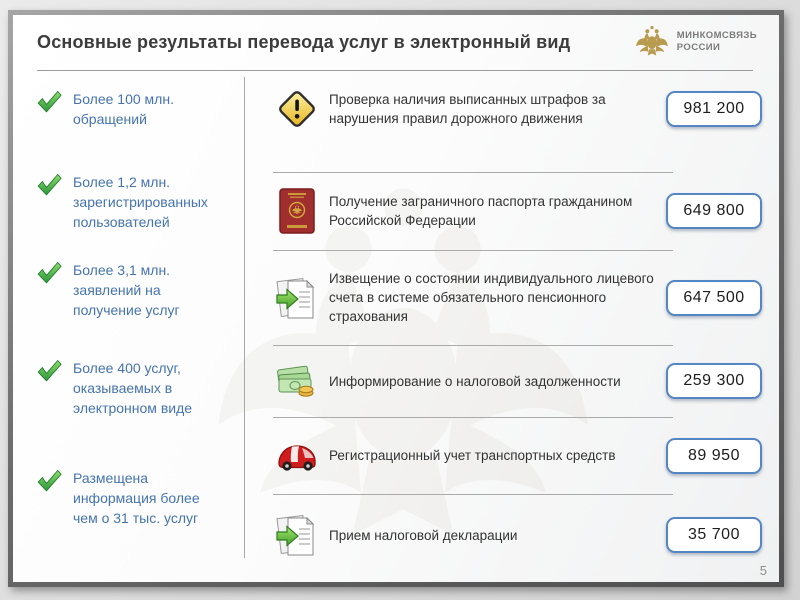 The image size is (800, 600). What do you see at coordinates (297, 381) in the screenshot?
I see `money-icon` at bounding box center [297, 381].